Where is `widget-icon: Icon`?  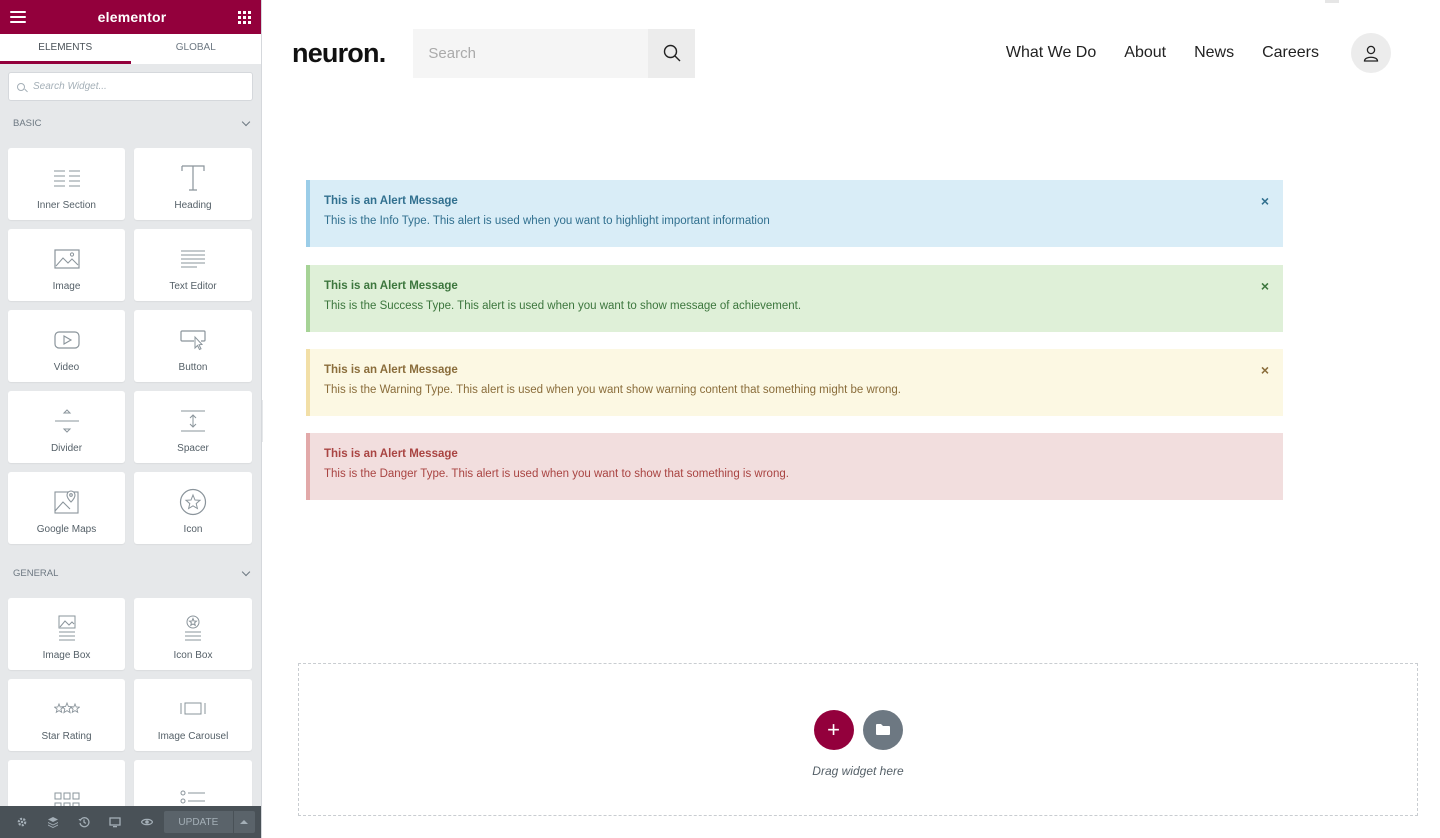 widget-icon: Icon is located at coordinates (193, 508).